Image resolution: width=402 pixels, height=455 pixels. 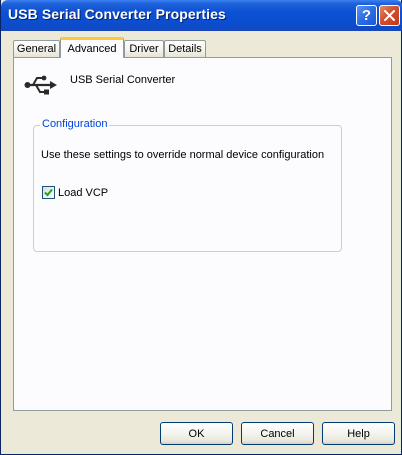 I want to click on cancel-button: Cancel, so click(x=277, y=433).